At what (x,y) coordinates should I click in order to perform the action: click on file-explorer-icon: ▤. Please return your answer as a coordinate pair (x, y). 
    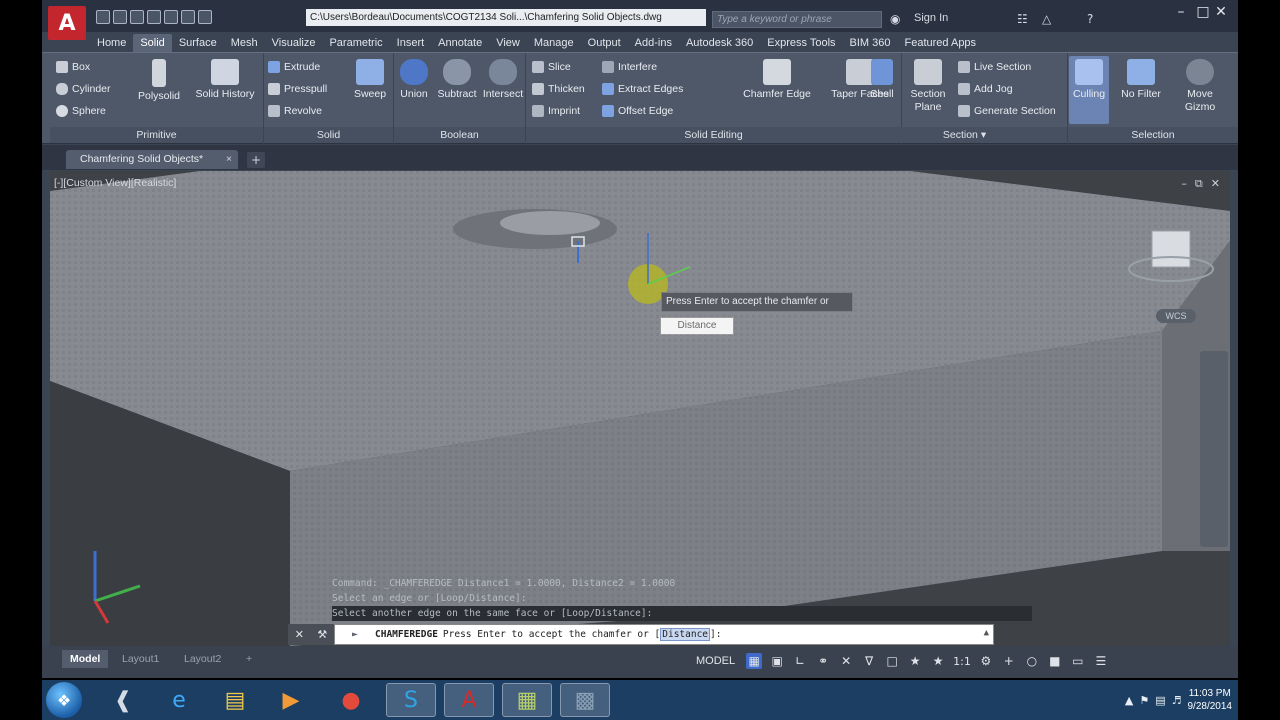
    Looking at the image, I should click on (235, 700).